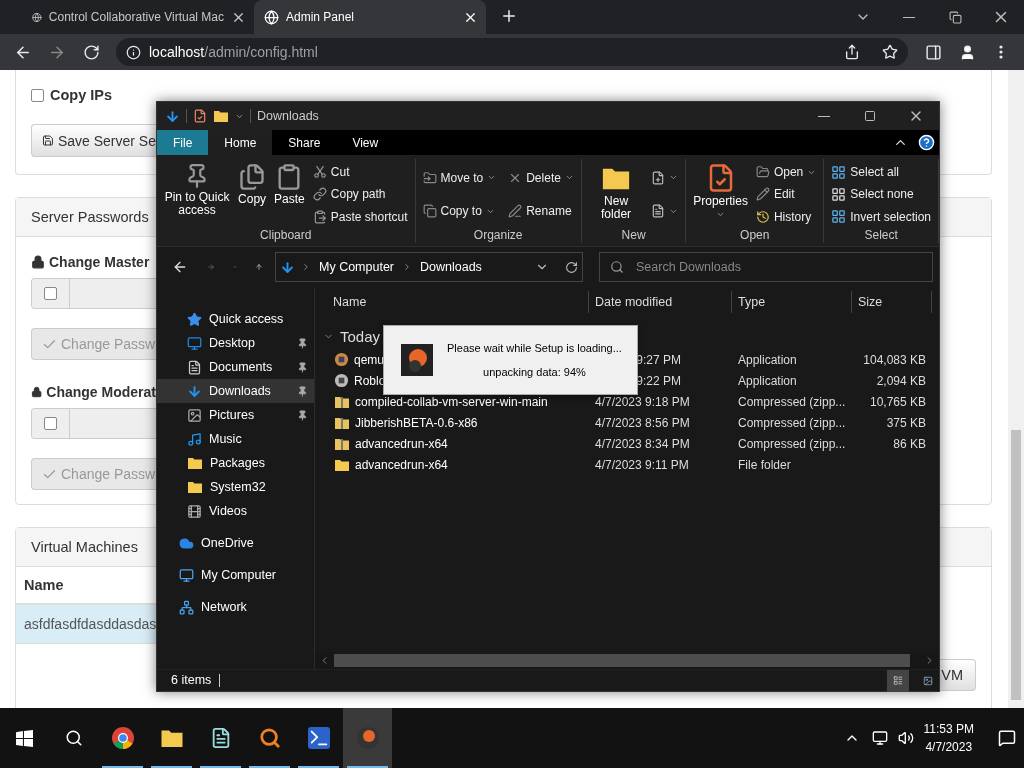 The height and width of the screenshot is (768, 1024). Describe the element at coordinates (451, 267) in the screenshot. I see `breadcrumb-item: Downloads` at that location.